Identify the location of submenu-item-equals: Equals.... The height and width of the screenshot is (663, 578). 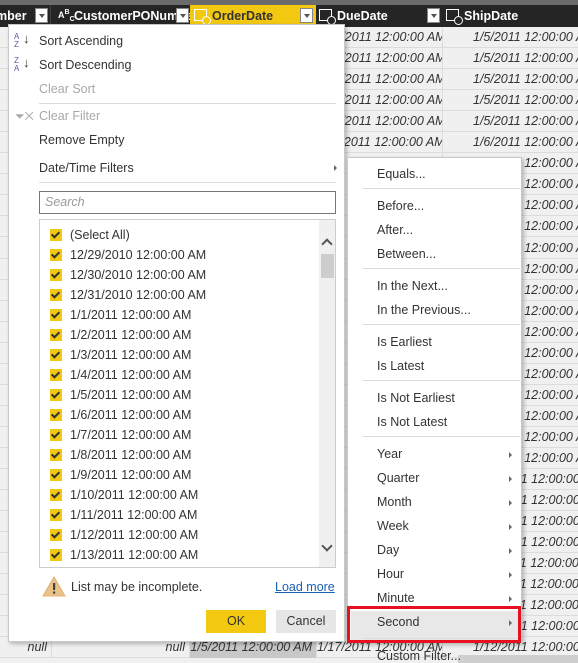
(401, 174).